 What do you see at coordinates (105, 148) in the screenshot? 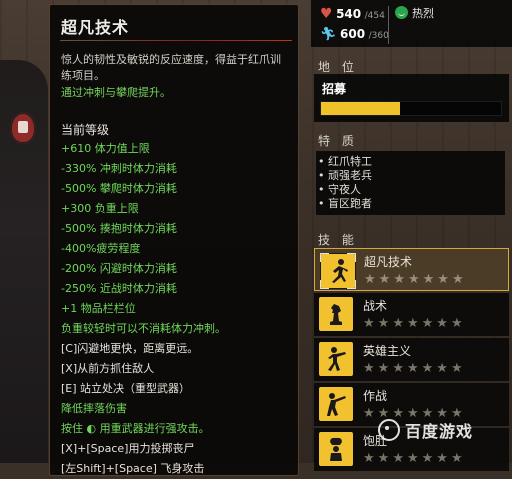
I see `bonus-item: +610 体力值上限` at bounding box center [105, 148].